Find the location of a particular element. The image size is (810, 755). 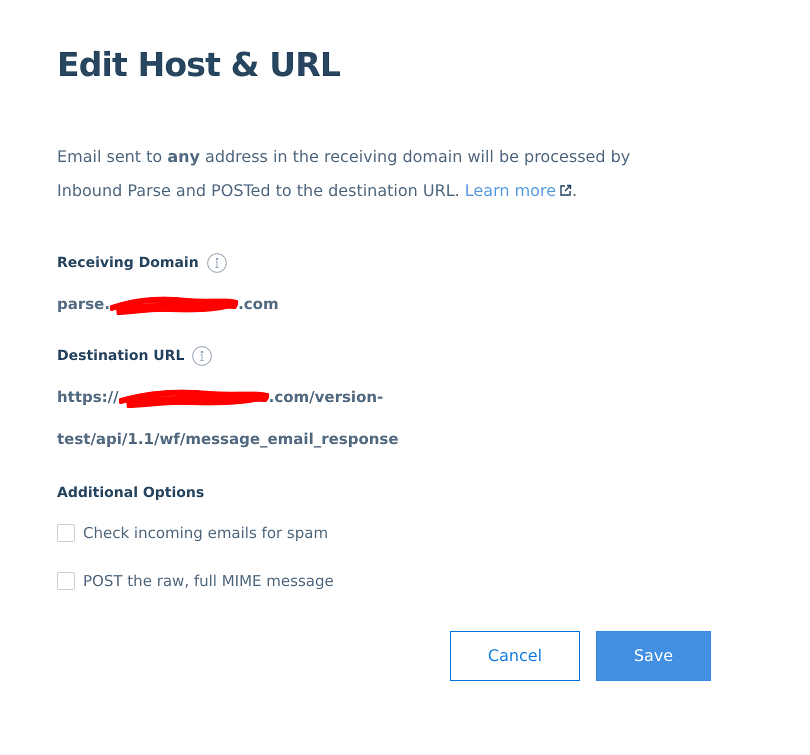

external-link-icon is located at coordinates (565, 190).